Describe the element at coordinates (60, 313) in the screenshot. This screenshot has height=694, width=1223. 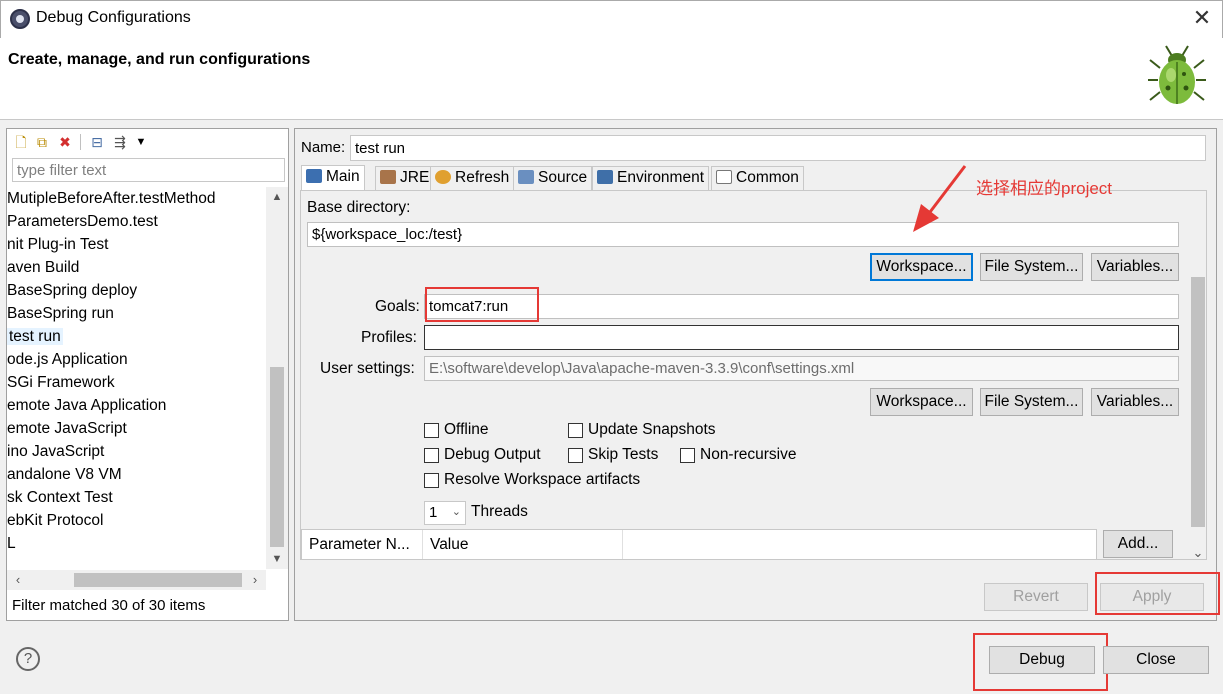
I see `tree-item: BaseSpring run` at that location.